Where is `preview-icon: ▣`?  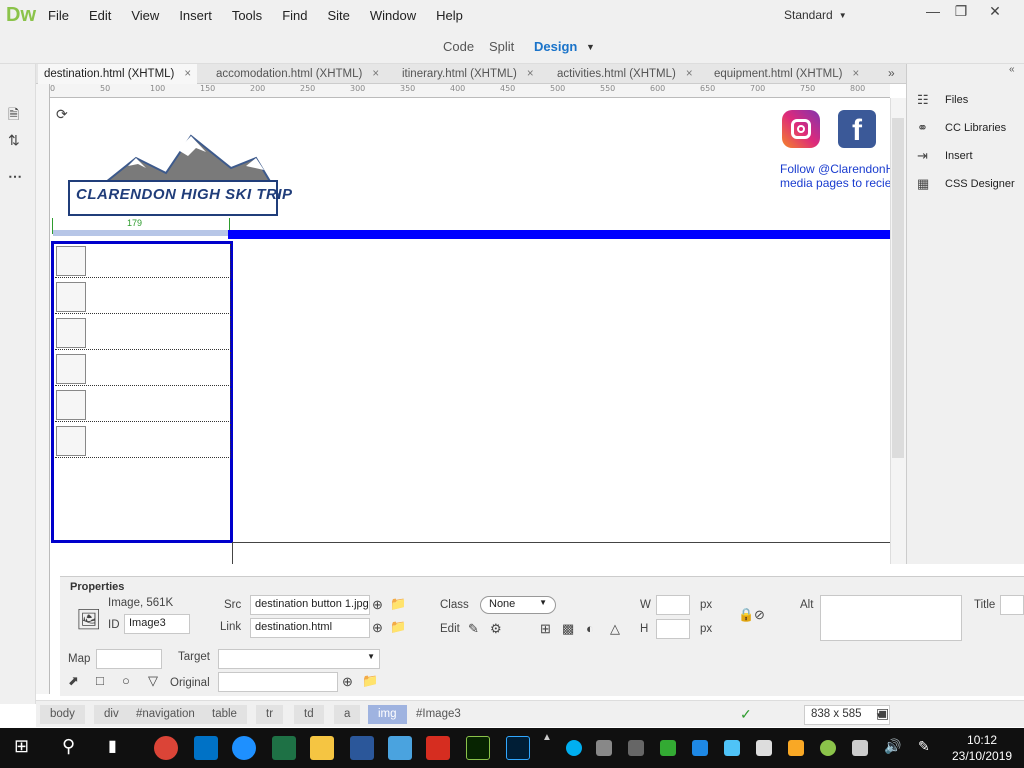 preview-icon: ▣ is located at coordinates (882, 713).